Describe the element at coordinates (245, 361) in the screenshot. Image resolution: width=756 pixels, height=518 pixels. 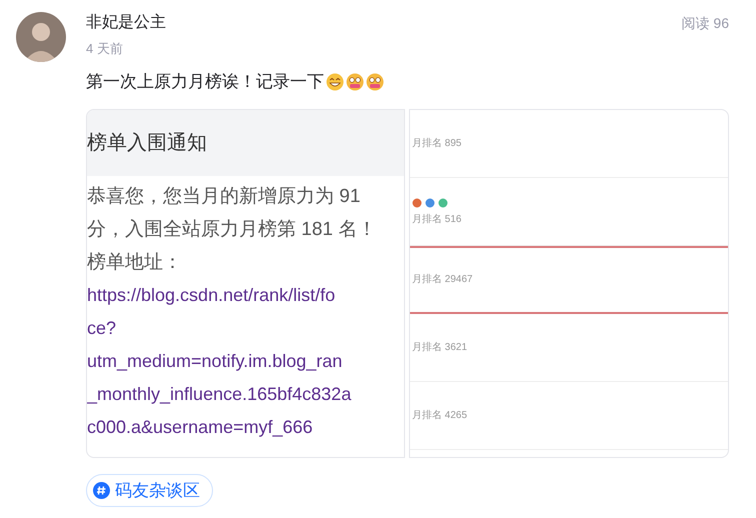
I see `link-text: utm_medium=notify.im.blog_ran` at that location.